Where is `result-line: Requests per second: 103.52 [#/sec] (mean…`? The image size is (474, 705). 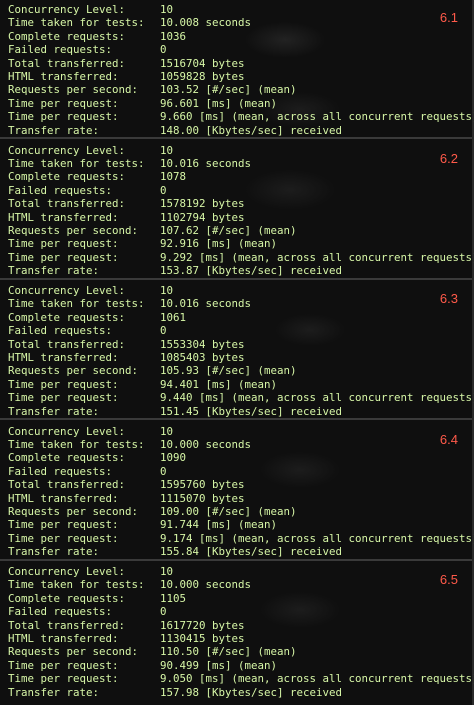 result-line: Requests per second: 103.52 [#/sec] (mean… is located at coordinates (152, 89).